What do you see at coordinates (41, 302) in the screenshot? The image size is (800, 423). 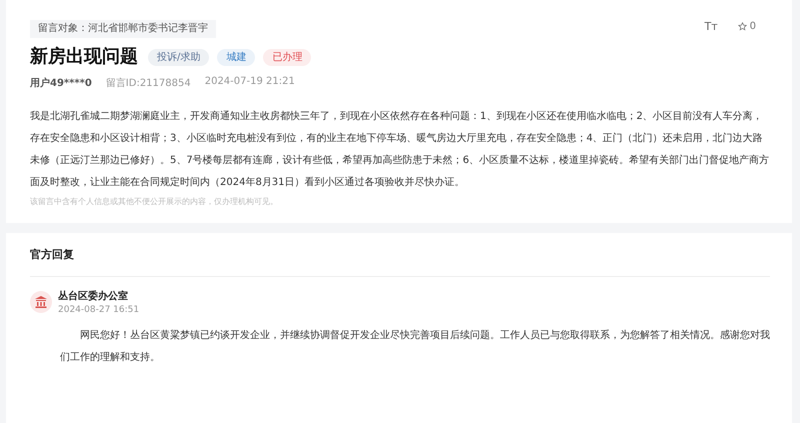 I see `government-building-icon` at bounding box center [41, 302].